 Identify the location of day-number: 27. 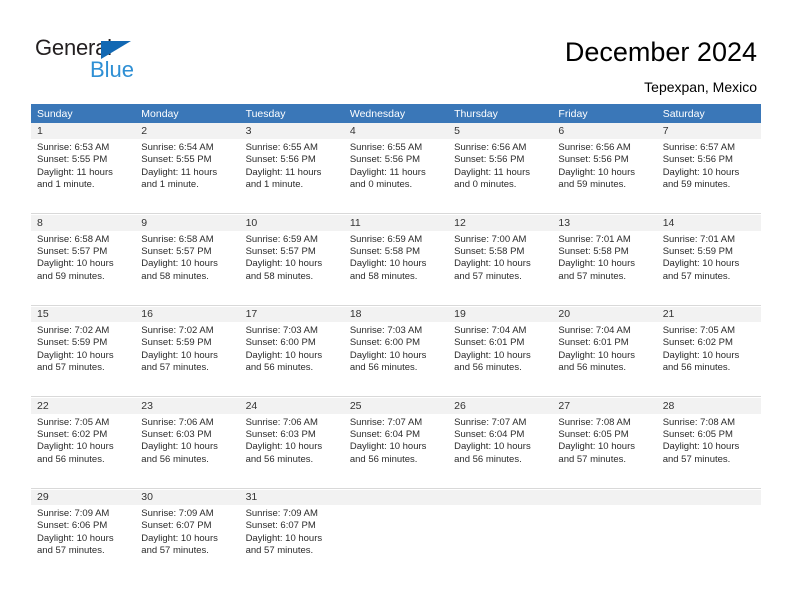
(604, 405).